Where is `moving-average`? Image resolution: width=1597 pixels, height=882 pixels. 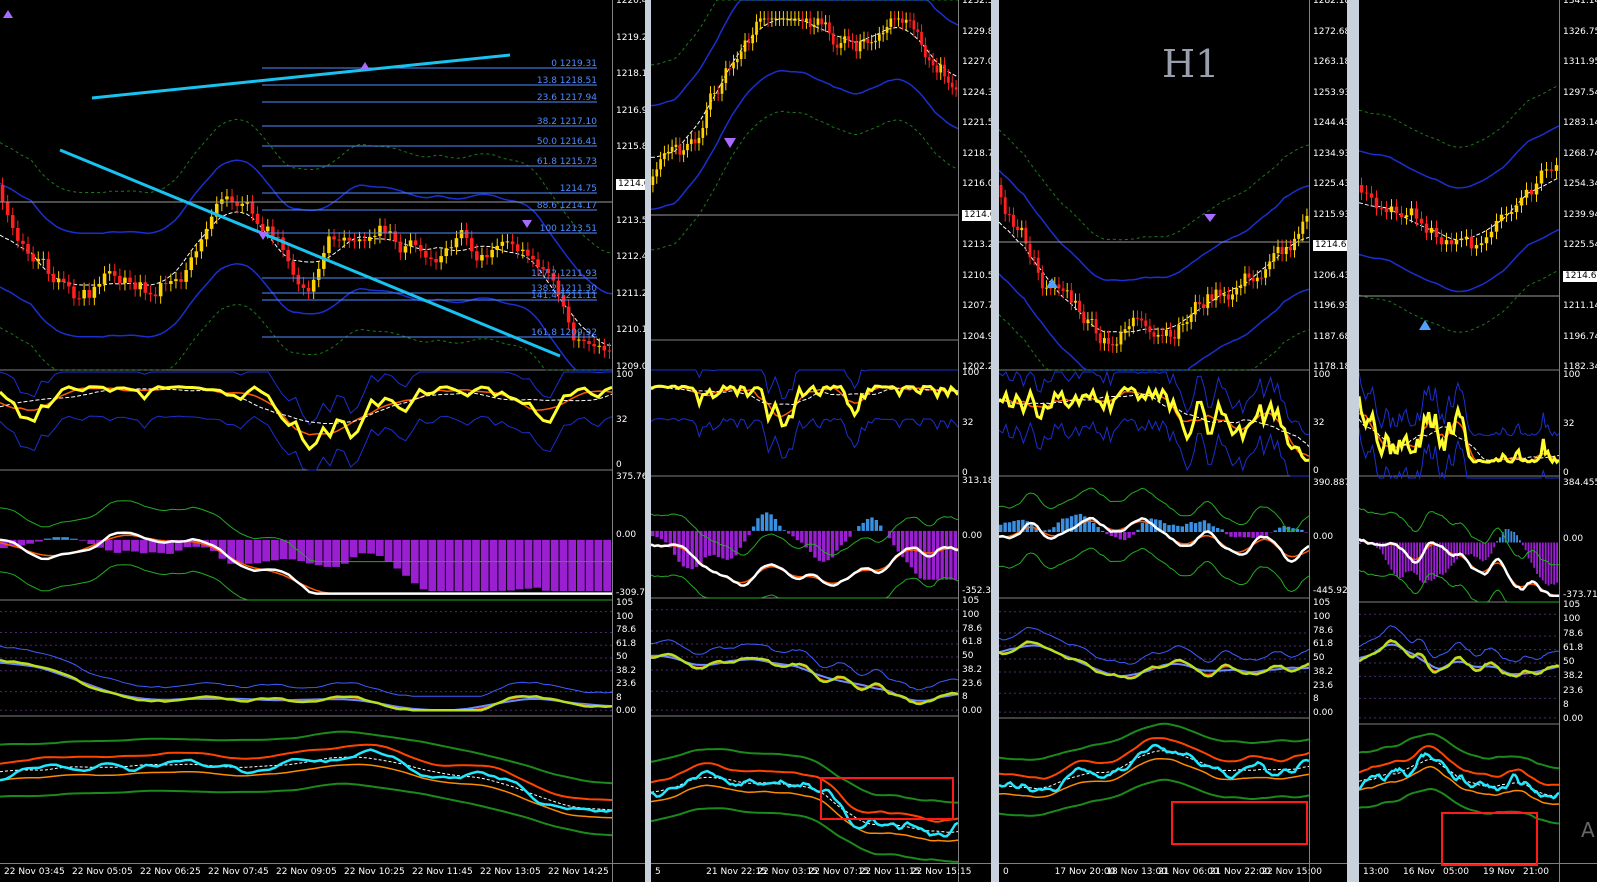
moving-average is located at coordinates (306, 278).